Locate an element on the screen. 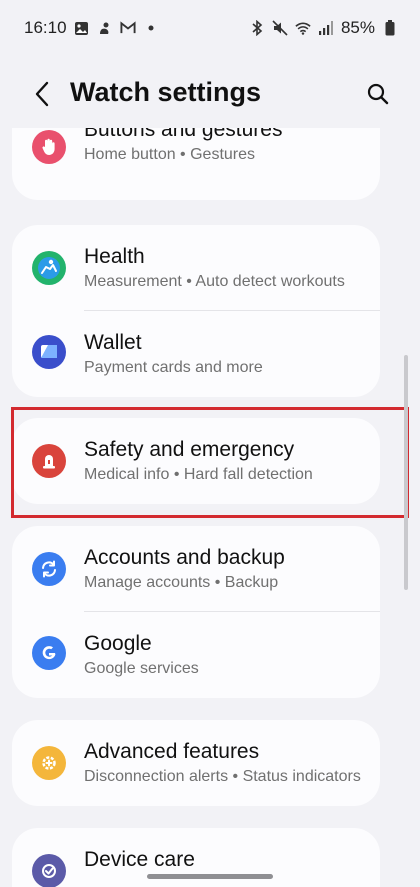 The width and height of the screenshot is (420, 887). app-header: Watch settings is located at coordinates (210, 94).